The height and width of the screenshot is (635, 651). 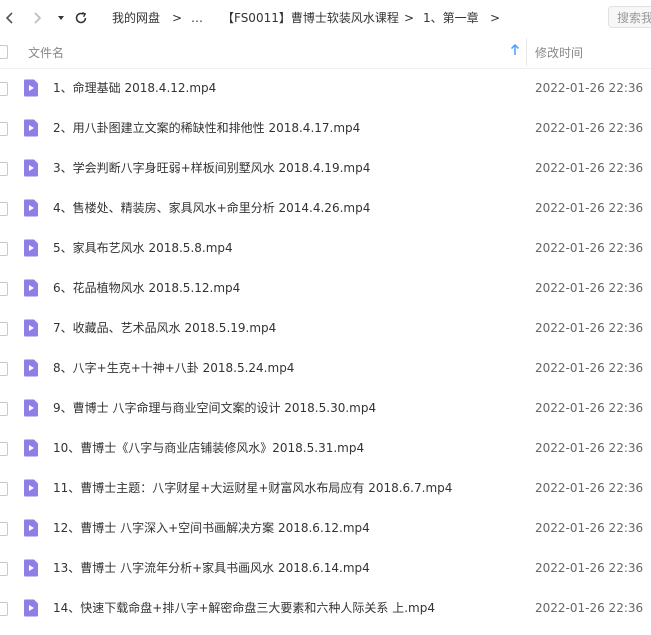 What do you see at coordinates (164, 328) in the screenshot?
I see `file-name: 7、收藏品、艺术品风水 2018.5.19.mp4` at bounding box center [164, 328].